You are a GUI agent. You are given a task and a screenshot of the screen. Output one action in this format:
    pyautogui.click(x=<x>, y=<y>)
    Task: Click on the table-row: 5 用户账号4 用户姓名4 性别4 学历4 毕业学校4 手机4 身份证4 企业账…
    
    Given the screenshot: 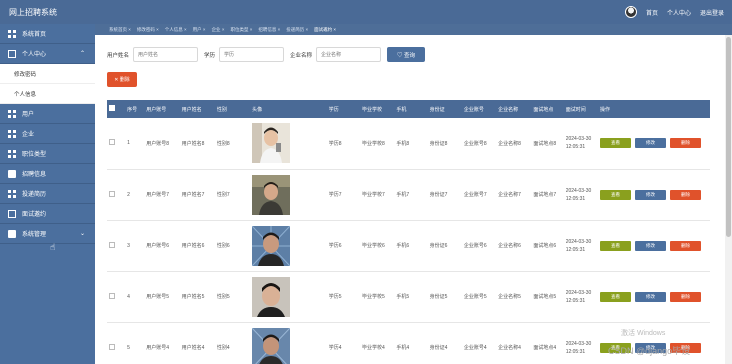 What is the action you would take?
    pyautogui.click(x=408, y=343)
    